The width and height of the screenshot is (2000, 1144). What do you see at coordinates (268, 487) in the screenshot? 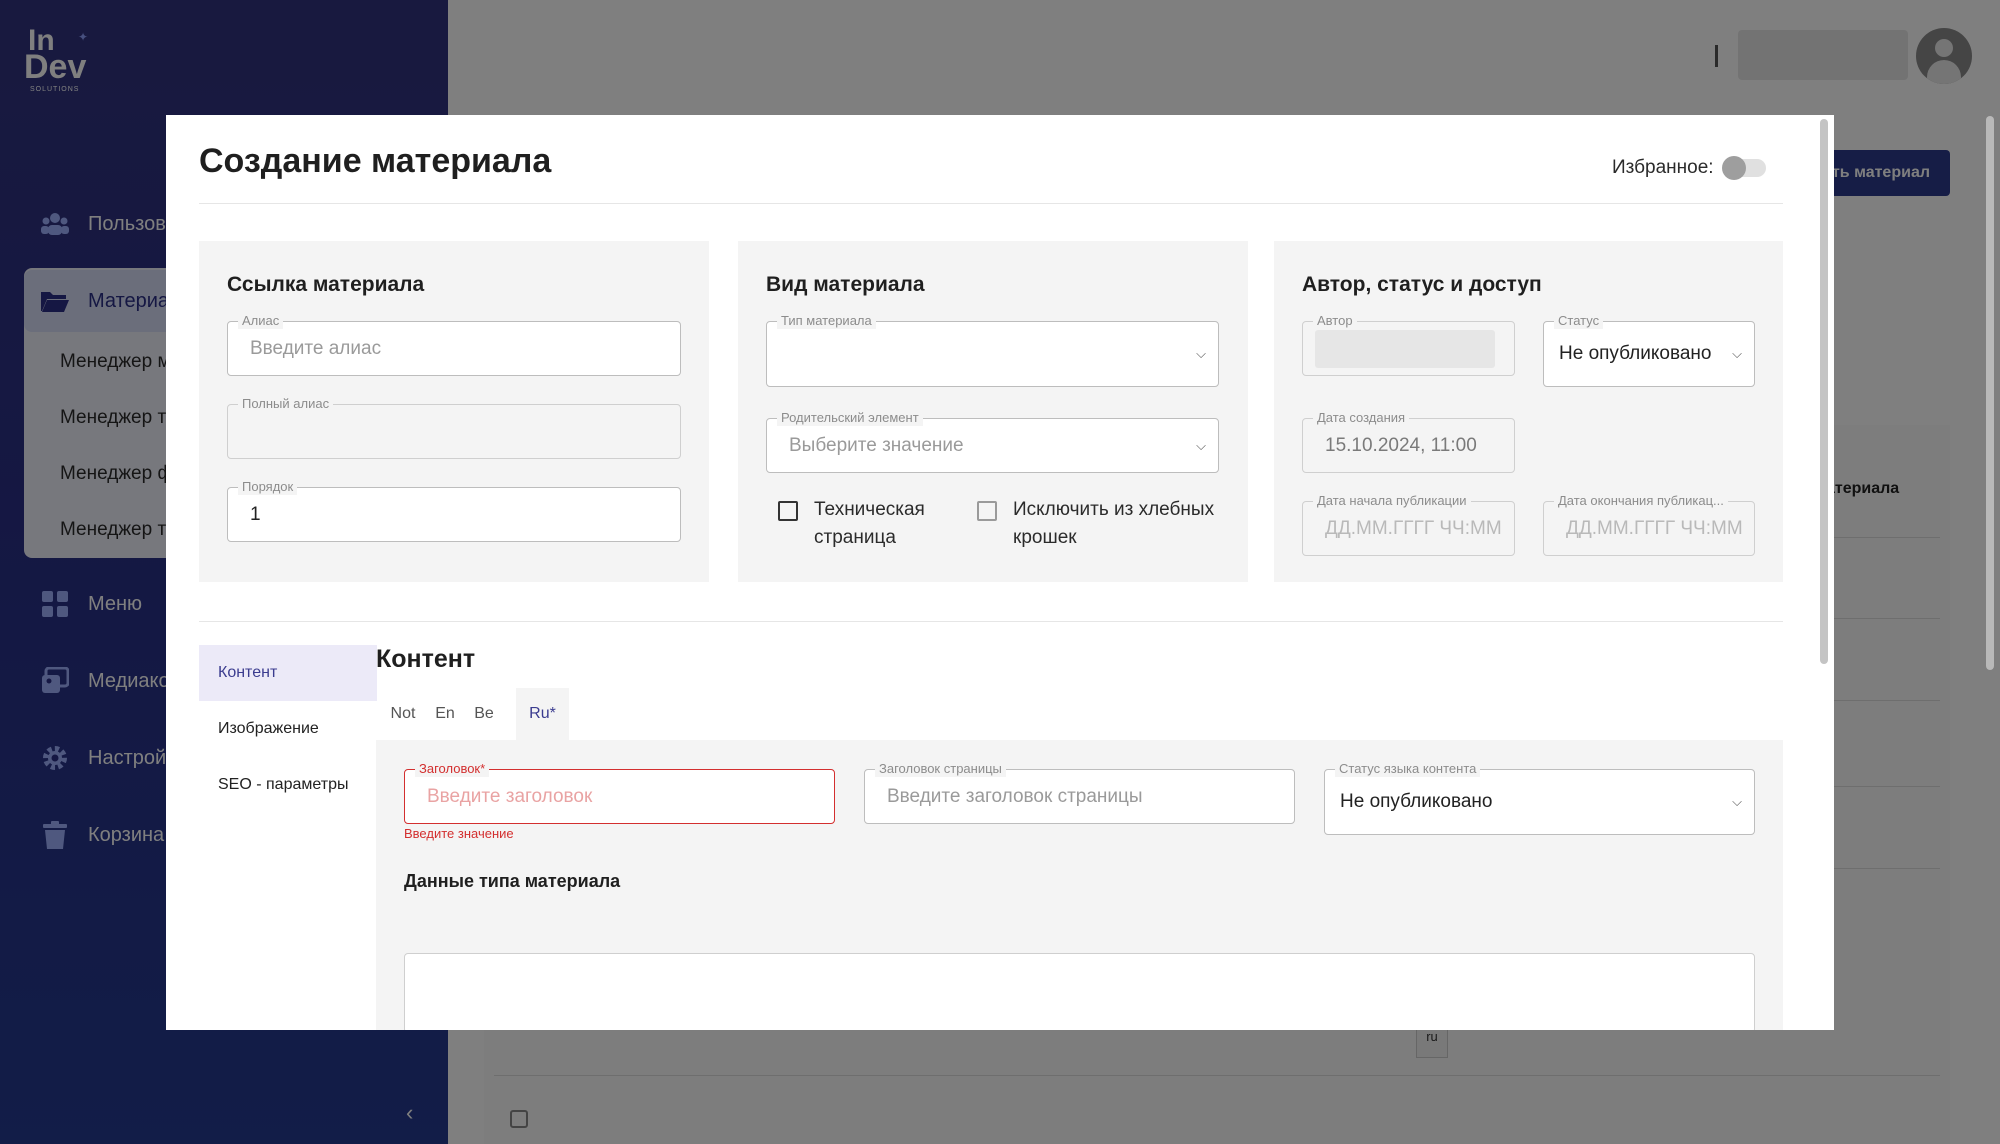
I see `field-label: Порядок` at bounding box center [268, 487].